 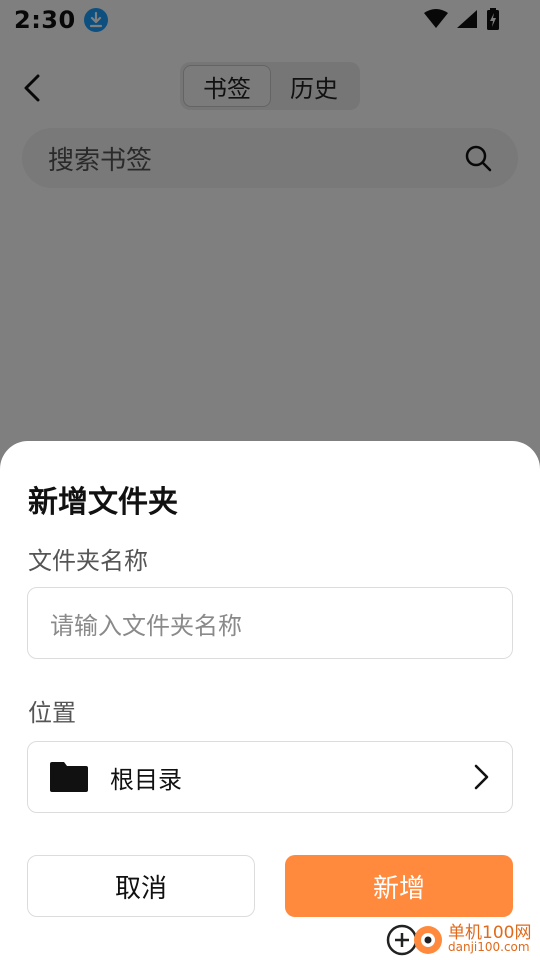 What do you see at coordinates (270, 777) in the screenshot?
I see `location-selector: 根目录` at bounding box center [270, 777].